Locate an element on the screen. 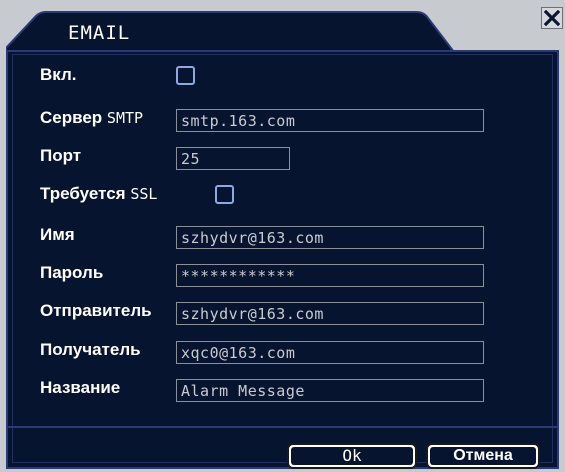 Image resolution: width=565 pixels, height=472 pixels. cancel-button: Отмена is located at coordinates (483, 456).